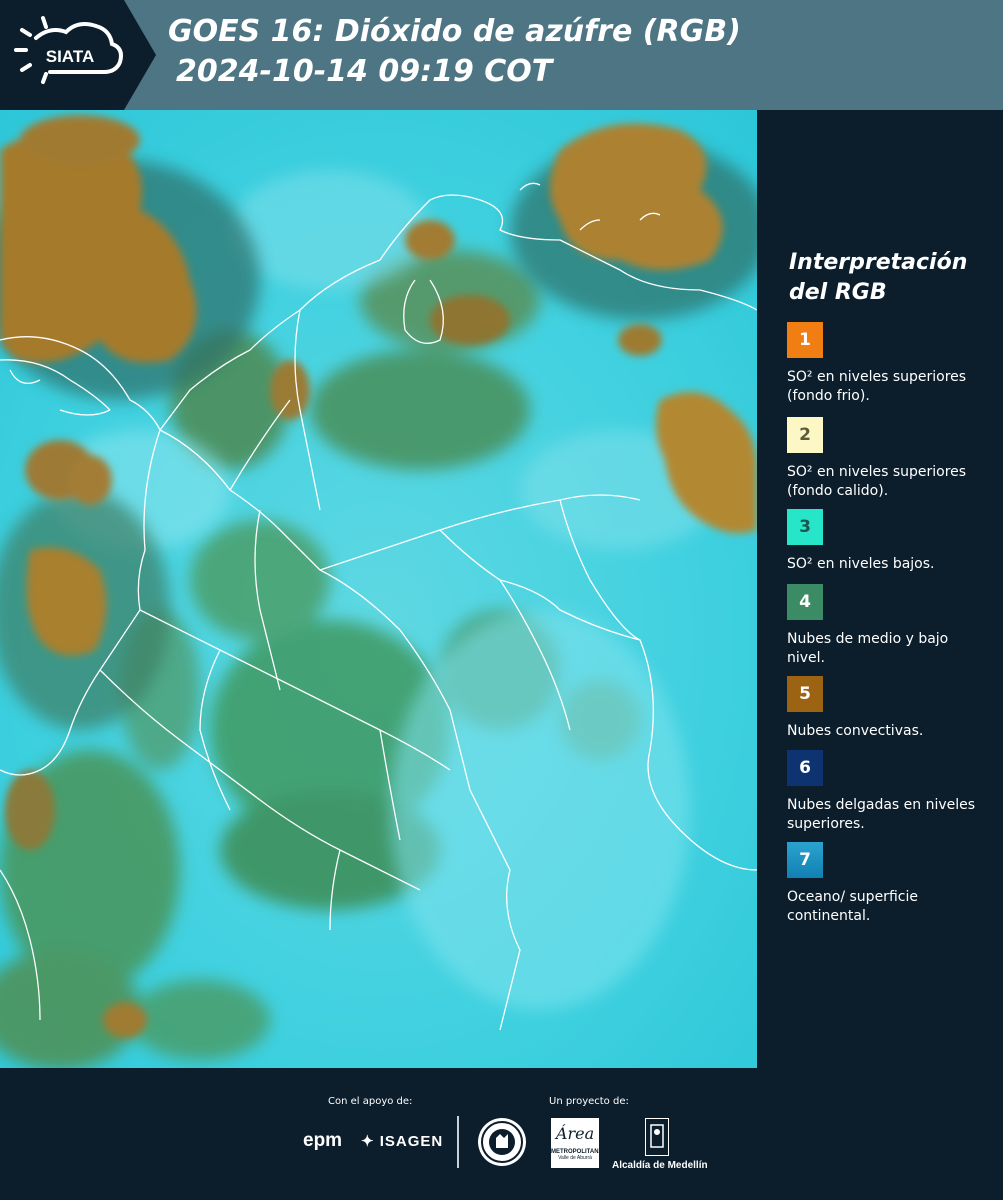 This screenshot has height=1200, width=1003. Describe the element at coordinates (878, 277) in the screenshot. I see `legend-title: Interpretación del RGB` at that location.